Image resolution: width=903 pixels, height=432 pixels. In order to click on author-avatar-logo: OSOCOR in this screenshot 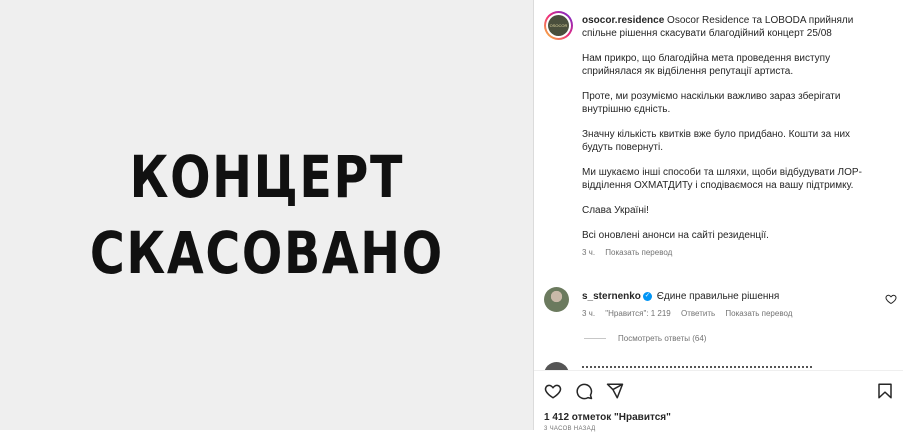, I will do `click(558, 25)`.